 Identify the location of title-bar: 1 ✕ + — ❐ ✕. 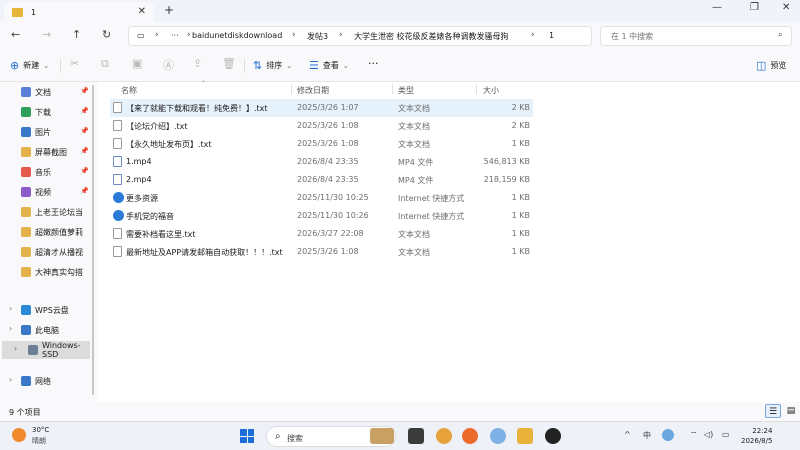
(400, 11).